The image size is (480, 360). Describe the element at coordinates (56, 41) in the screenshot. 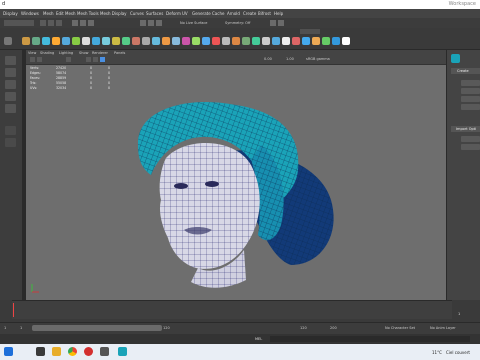

I see `cylinder-icon` at that location.